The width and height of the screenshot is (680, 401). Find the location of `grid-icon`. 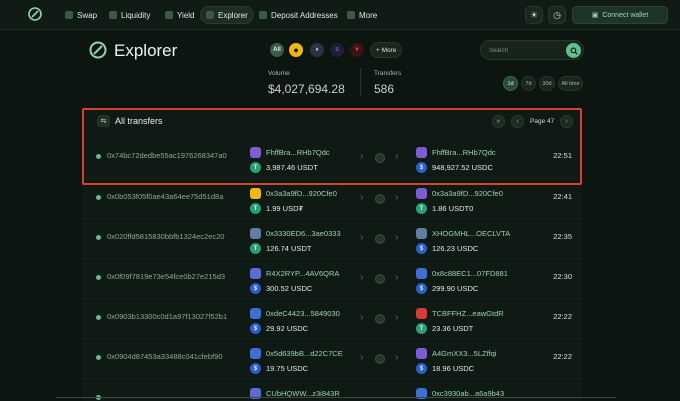

grid-icon is located at coordinates (351, 15).